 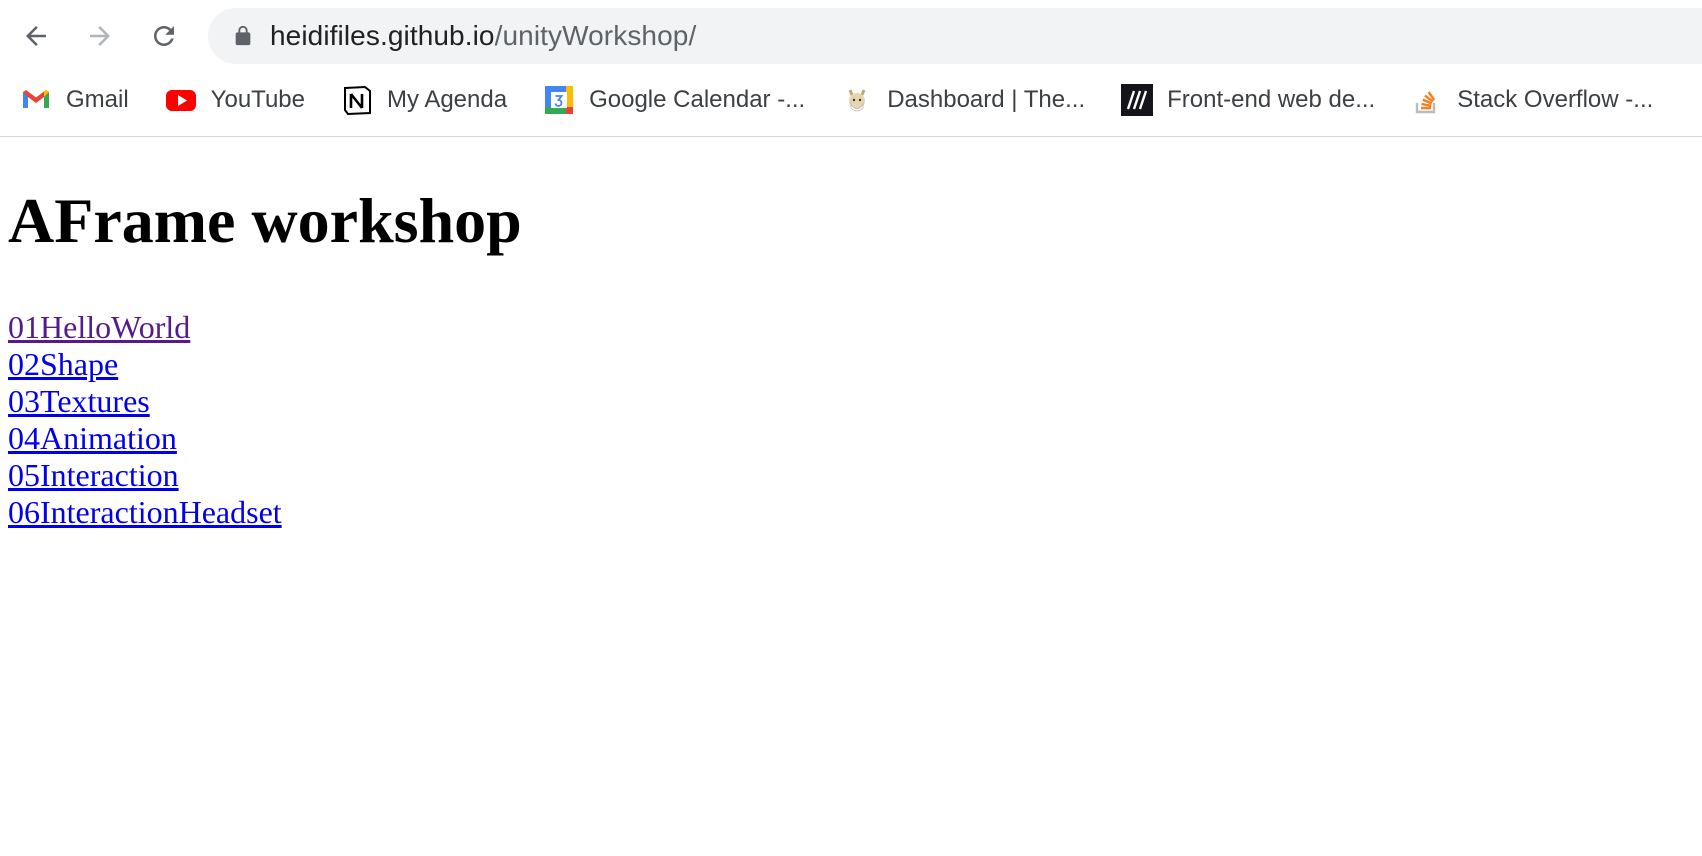 What do you see at coordinates (36, 100) in the screenshot?
I see `gmail-icon` at bounding box center [36, 100].